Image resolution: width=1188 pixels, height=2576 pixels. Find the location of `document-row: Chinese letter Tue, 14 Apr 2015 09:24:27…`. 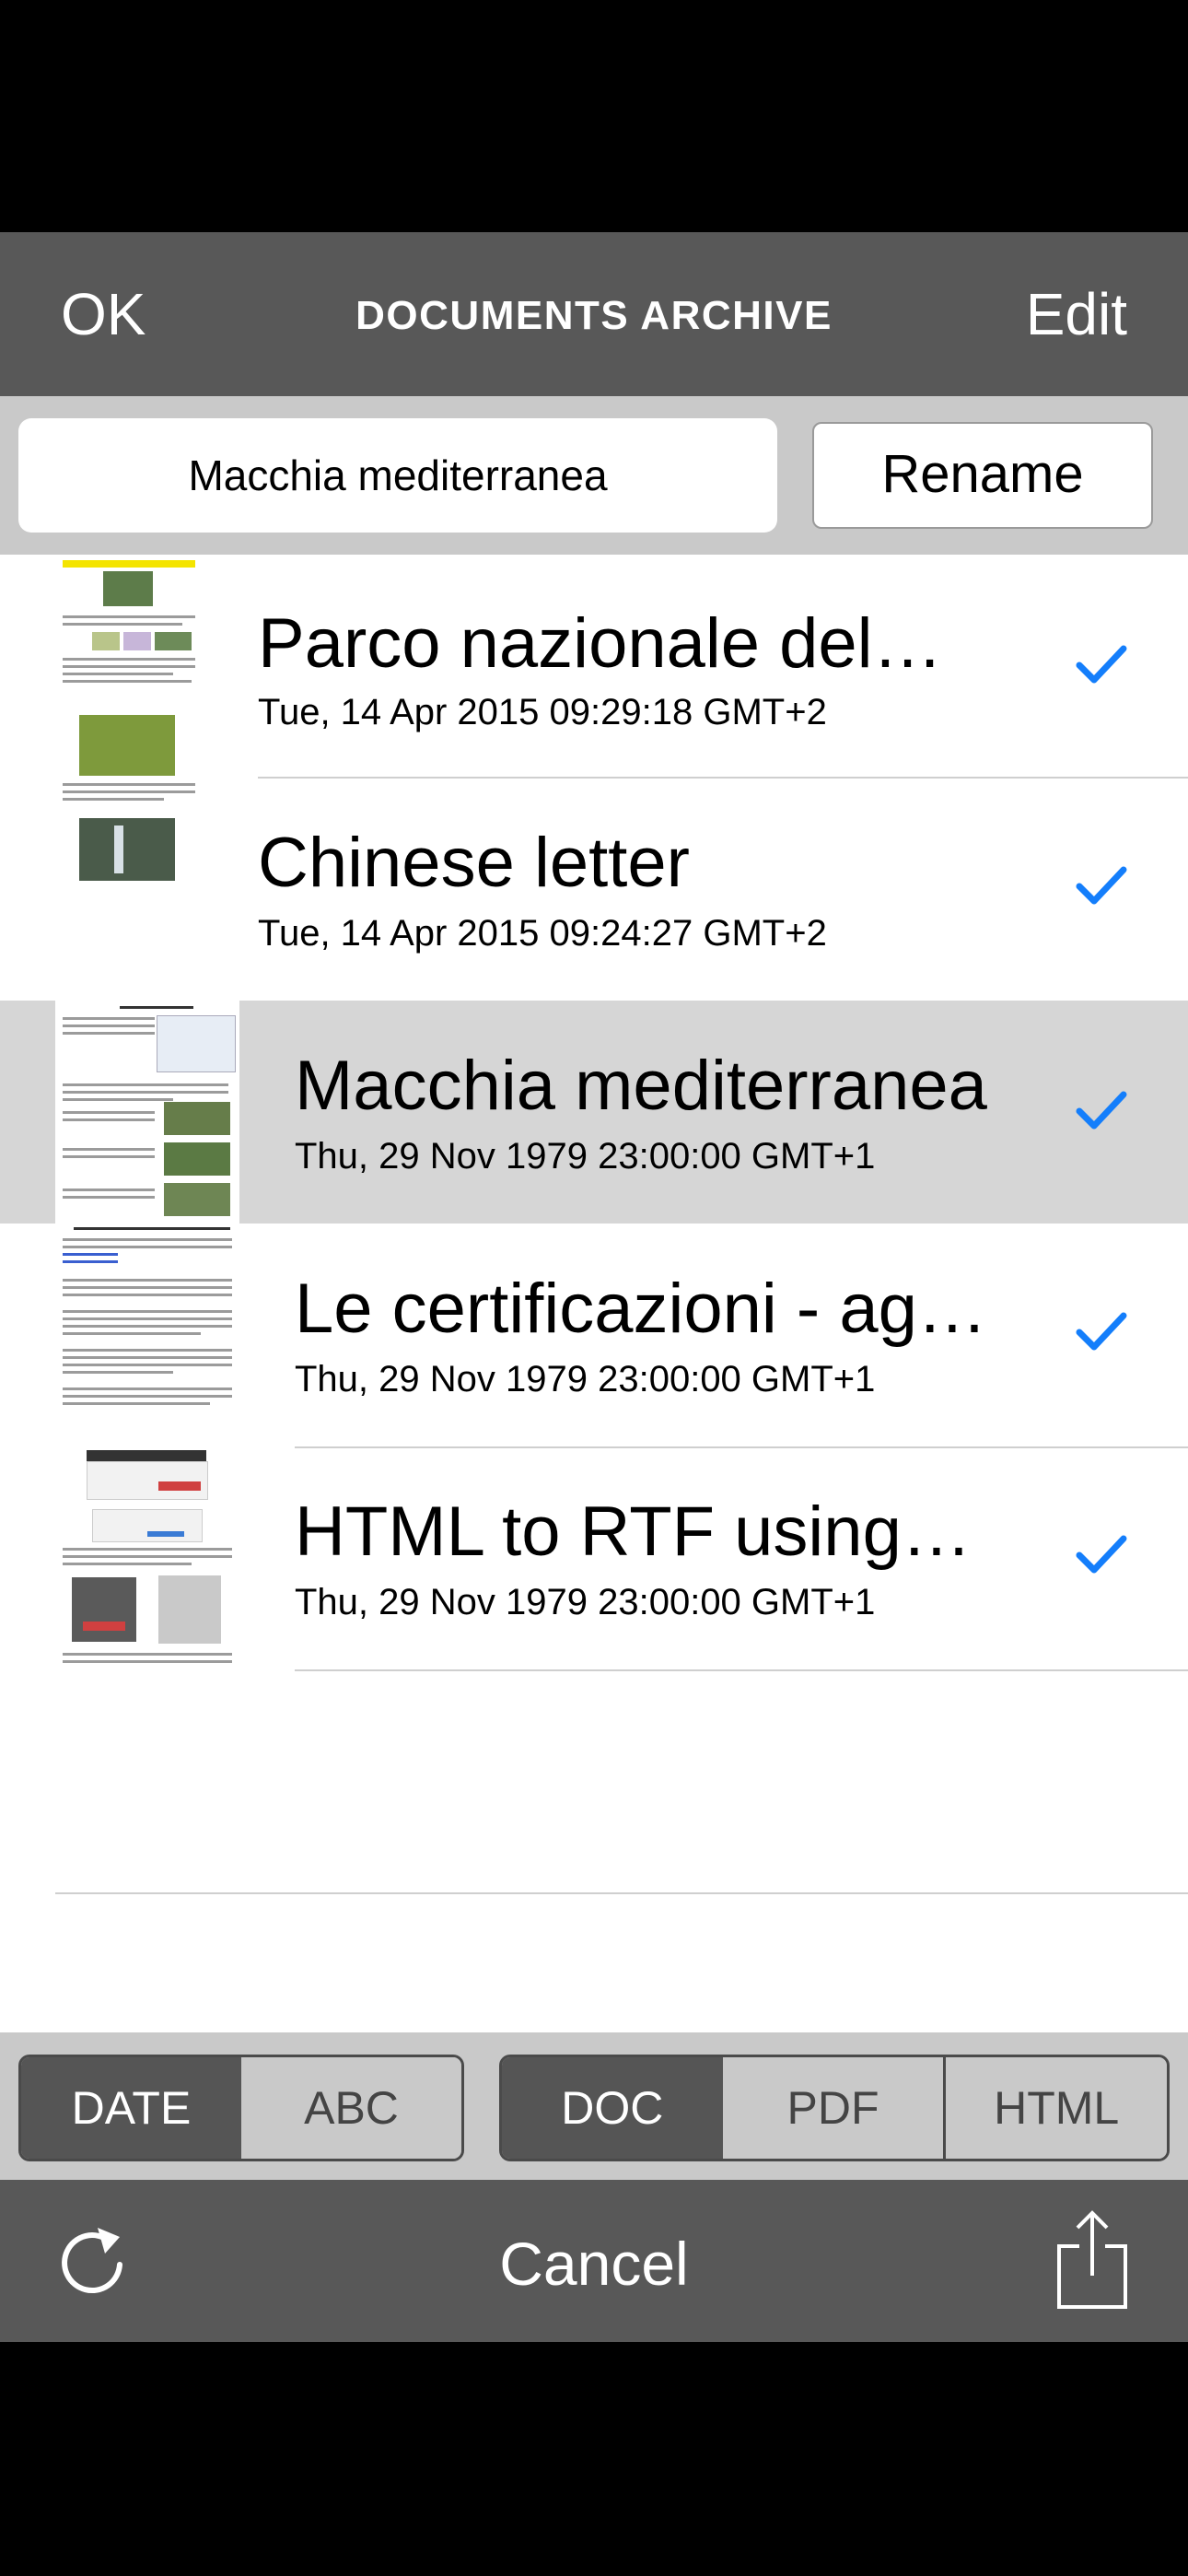

document-row: Chinese letter Tue, 14 Apr 2015 09:24:27… is located at coordinates (594, 889).